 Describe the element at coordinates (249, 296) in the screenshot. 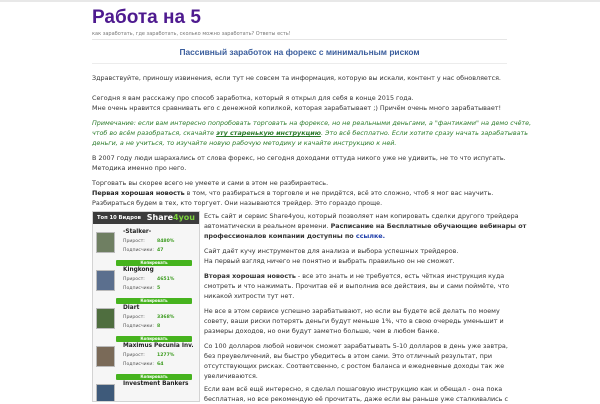

I see `right-paragraph-3c: никакой хитрости тут нет.` at that location.